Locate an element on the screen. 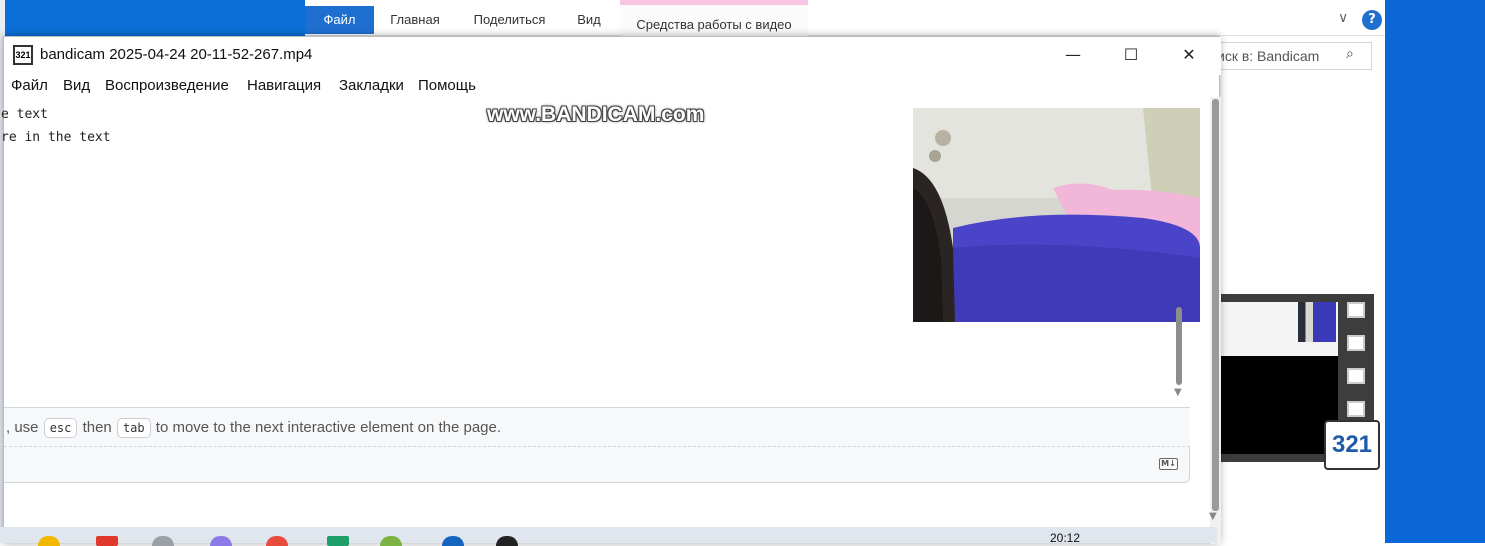  search-icon: ⌕ is located at coordinates (1350, 54).